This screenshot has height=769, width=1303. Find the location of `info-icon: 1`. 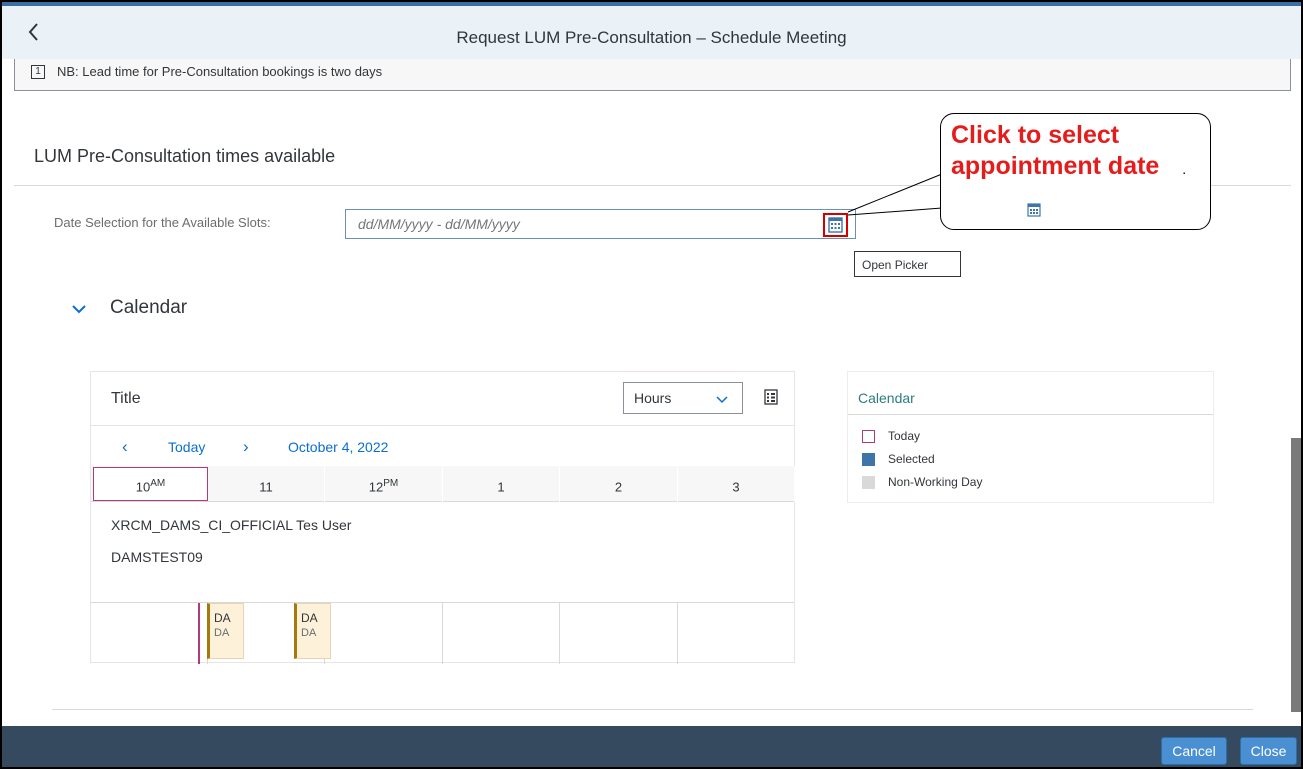

info-icon: 1 is located at coordinates (38, 72).